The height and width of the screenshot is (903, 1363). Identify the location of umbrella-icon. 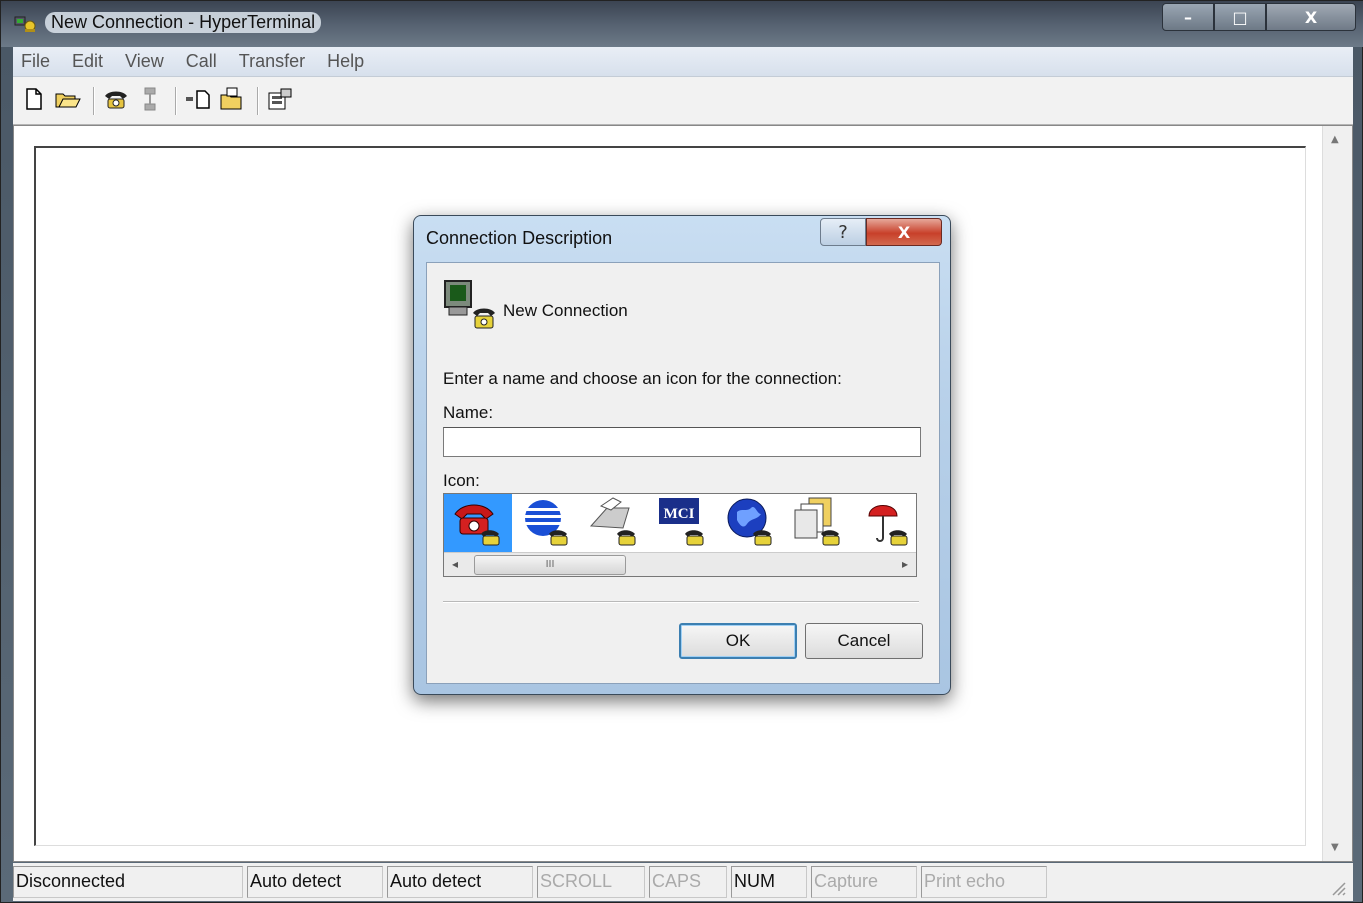
(886, 523).